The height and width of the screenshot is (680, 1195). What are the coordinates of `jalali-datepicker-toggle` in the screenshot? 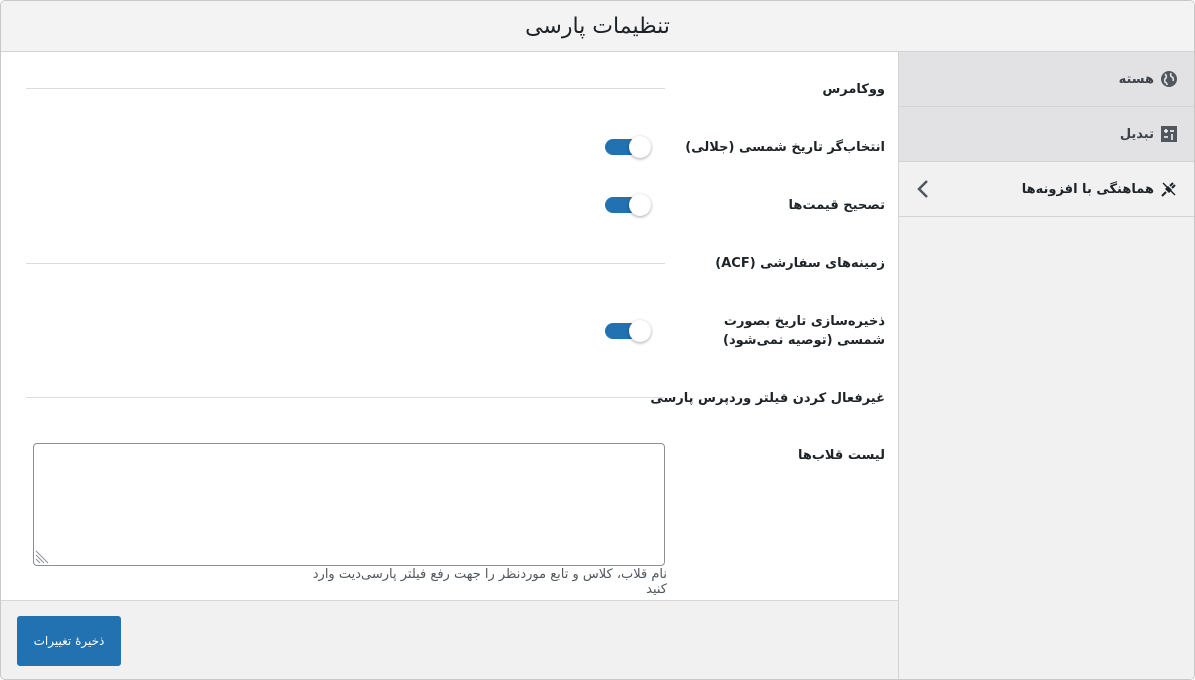 It's located at (628, 147).